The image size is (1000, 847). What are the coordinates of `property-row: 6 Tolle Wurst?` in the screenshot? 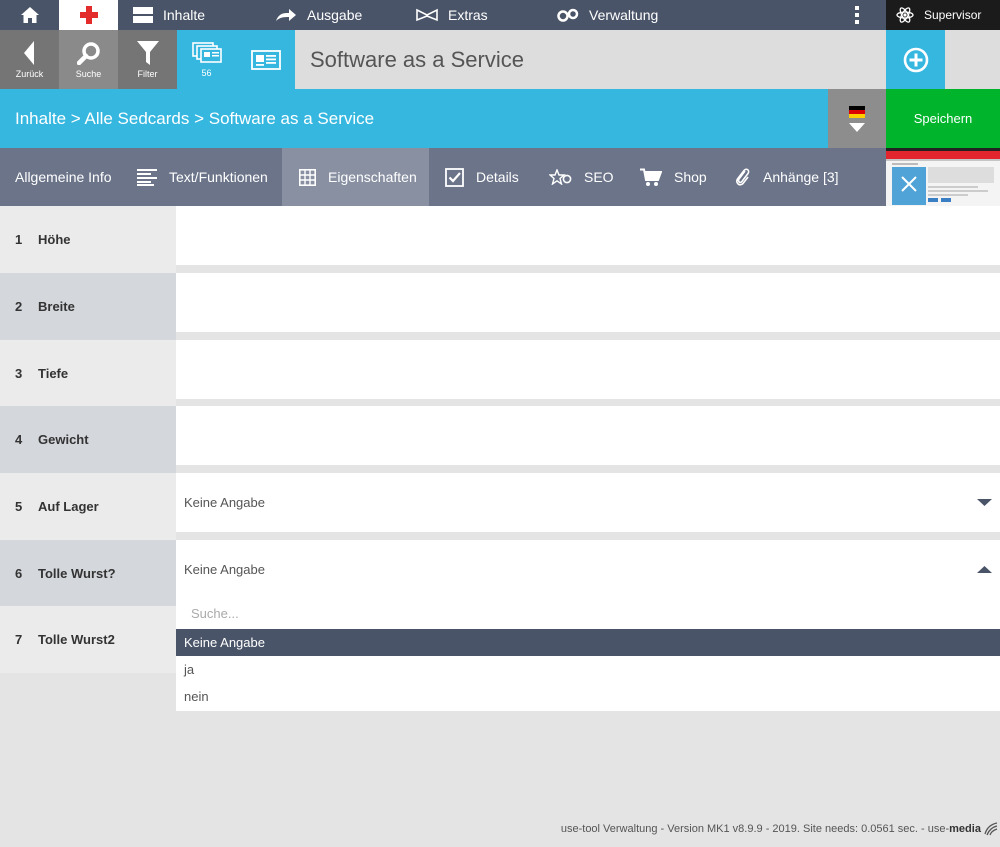 It's located at (88, 573).